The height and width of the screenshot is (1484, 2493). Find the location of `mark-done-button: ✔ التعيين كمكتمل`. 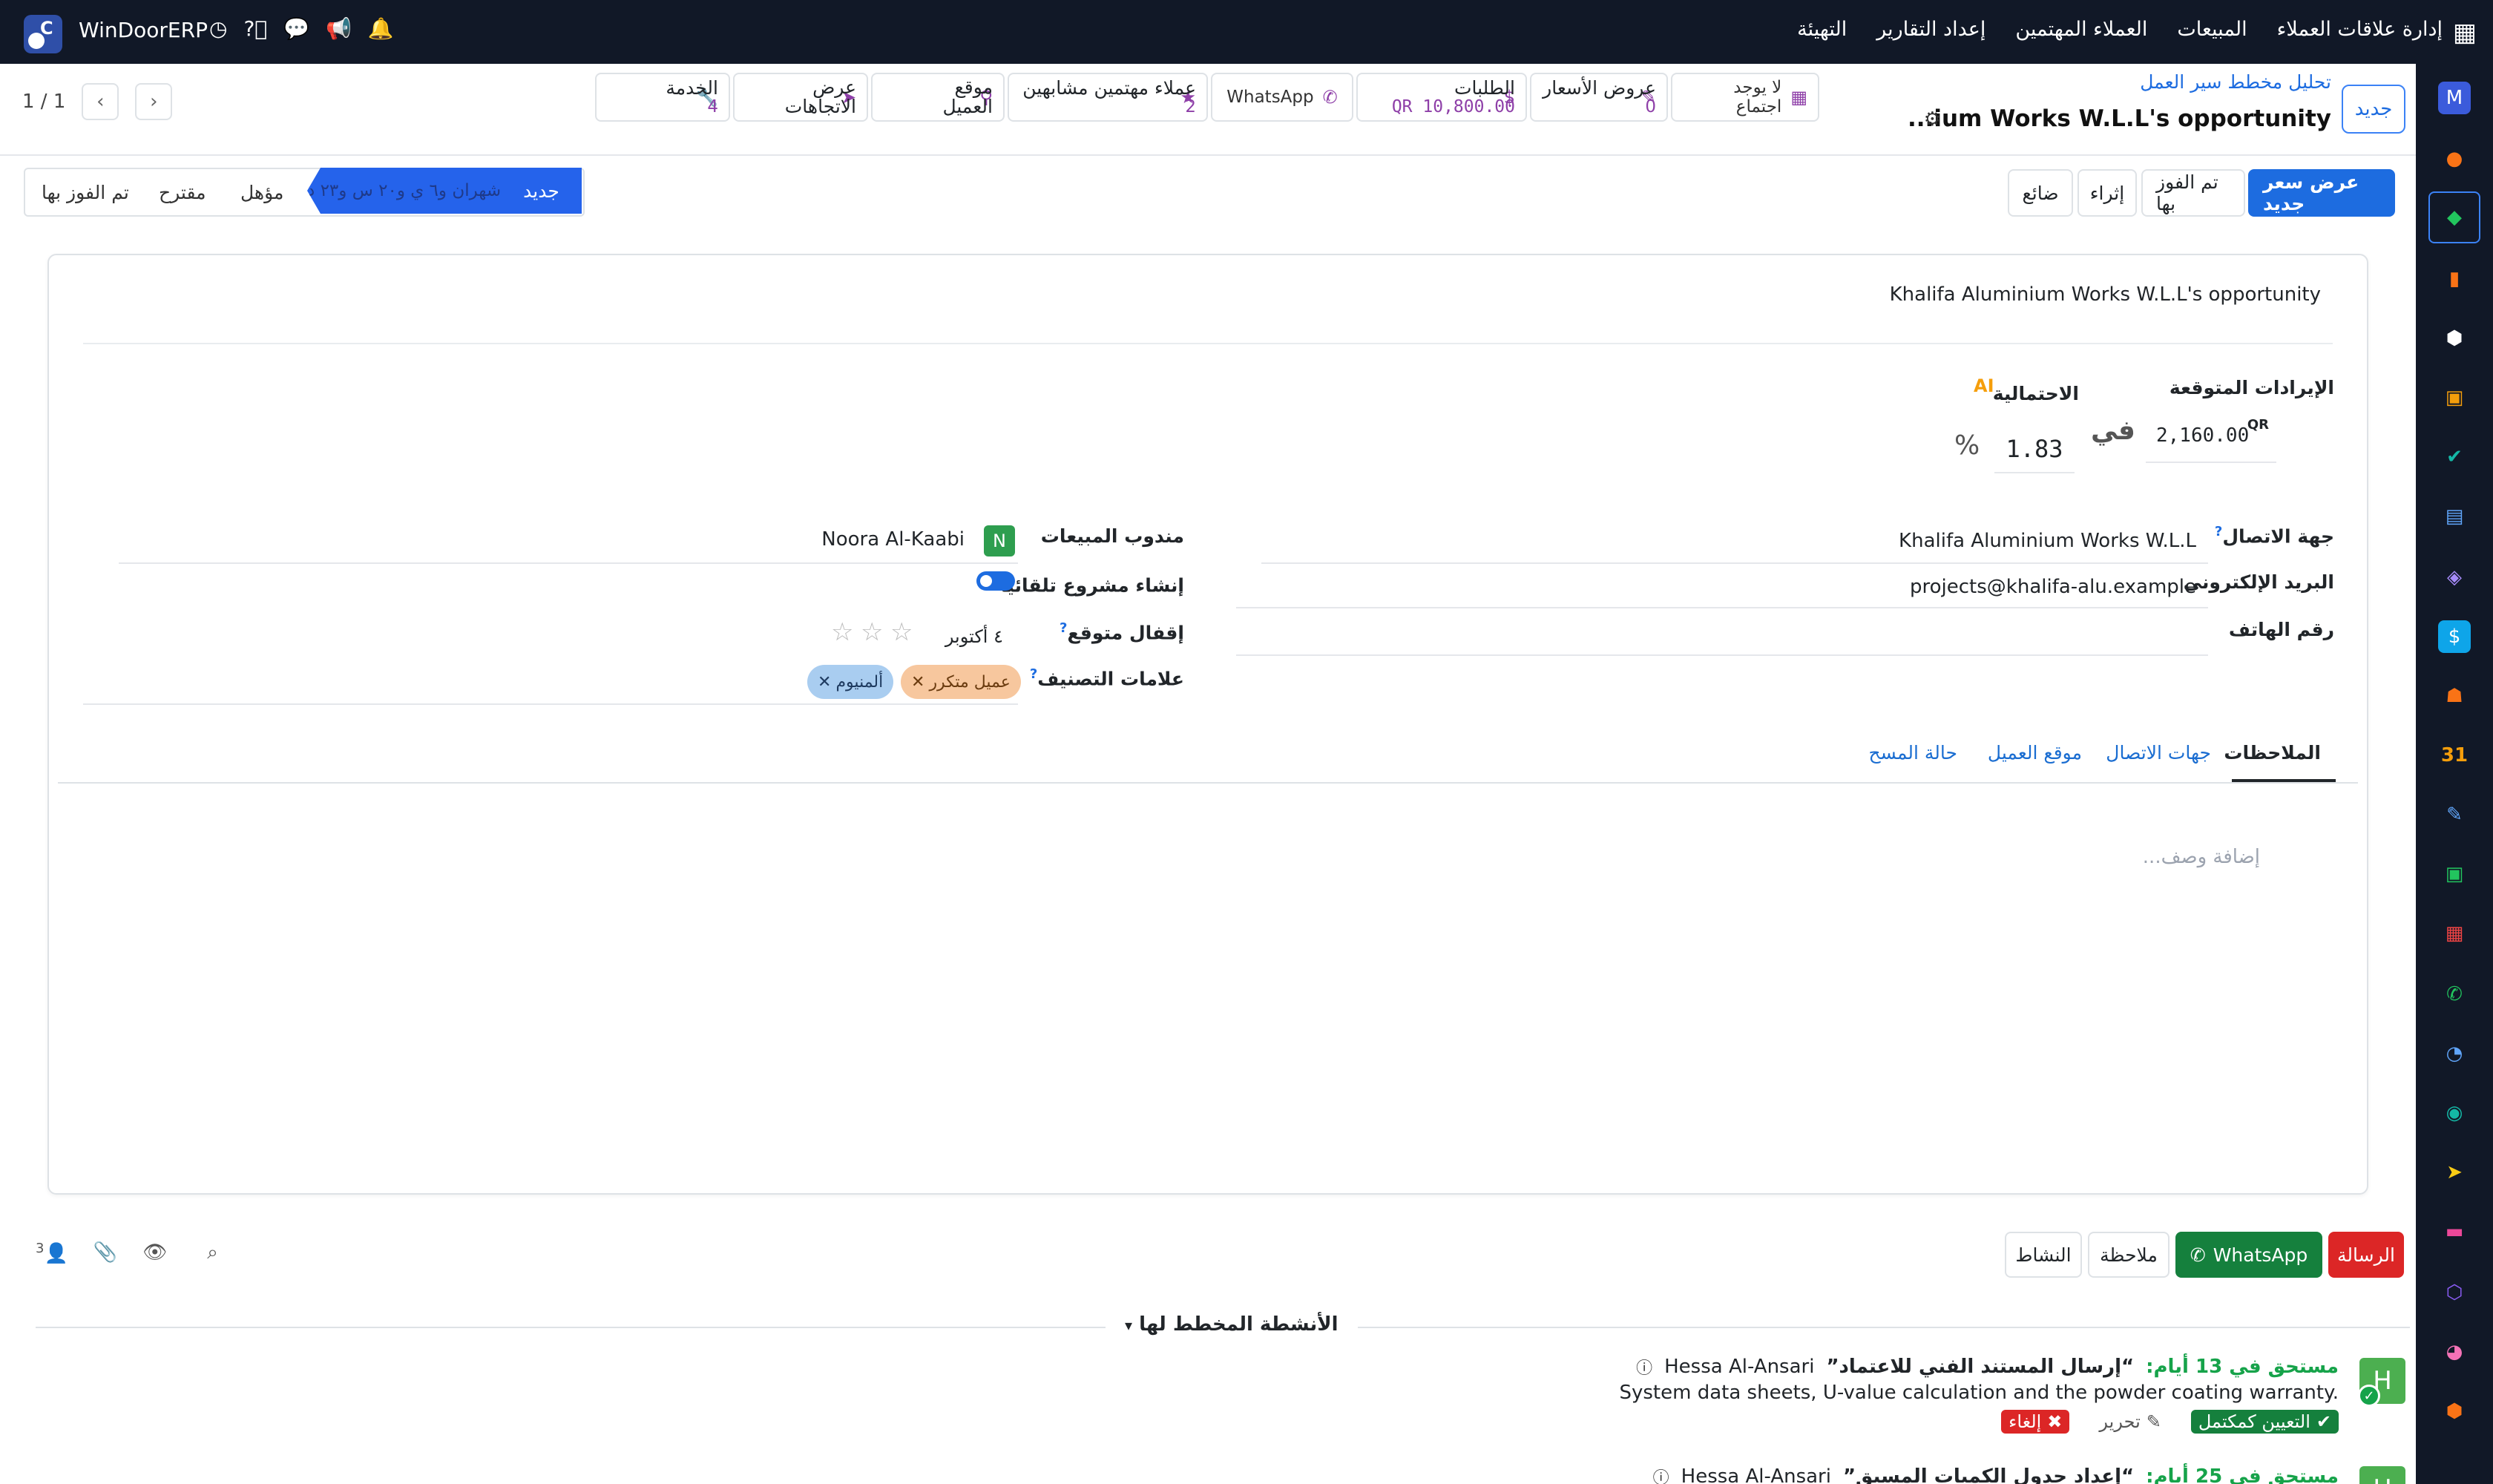

mark-done-button: ✔ التعيين كمكتمل is located at coordinates (2264, 1422).